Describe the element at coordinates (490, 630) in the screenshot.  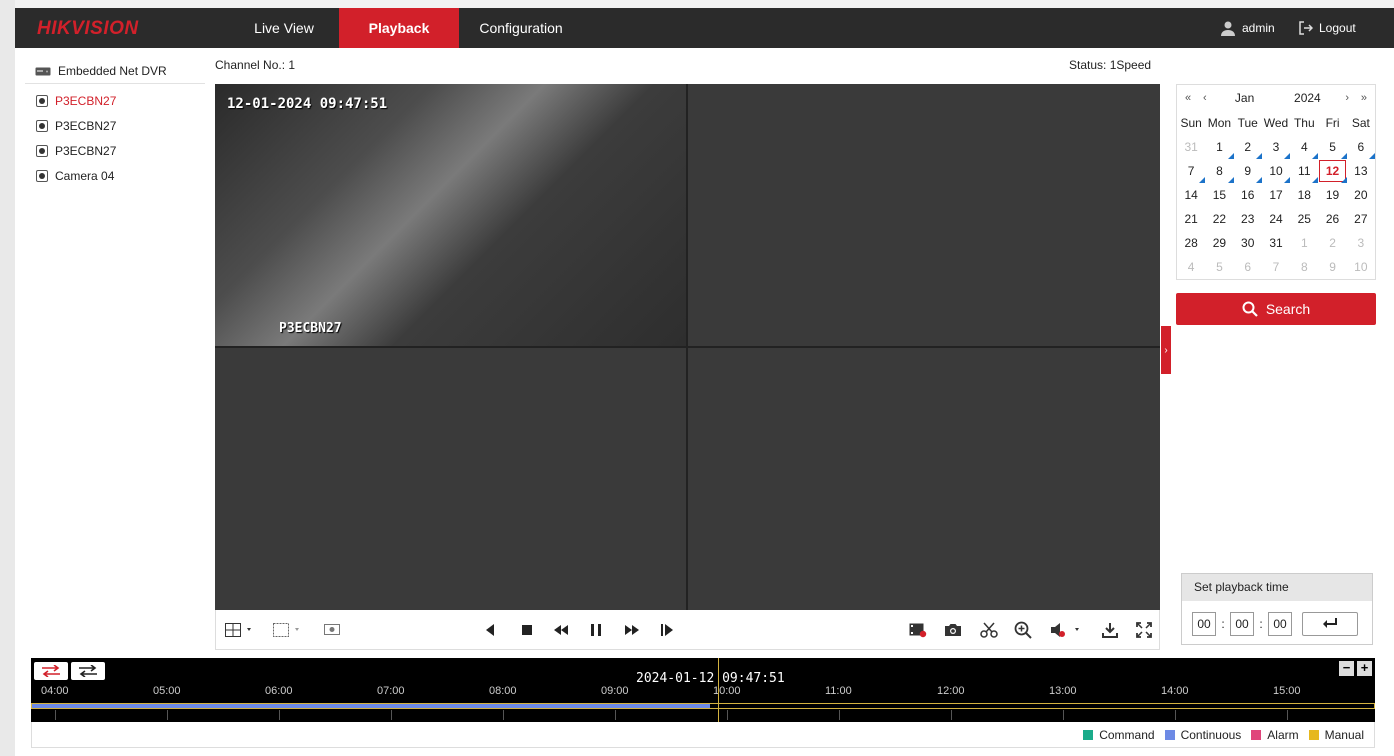
I see `reverse-play-button` at that location.